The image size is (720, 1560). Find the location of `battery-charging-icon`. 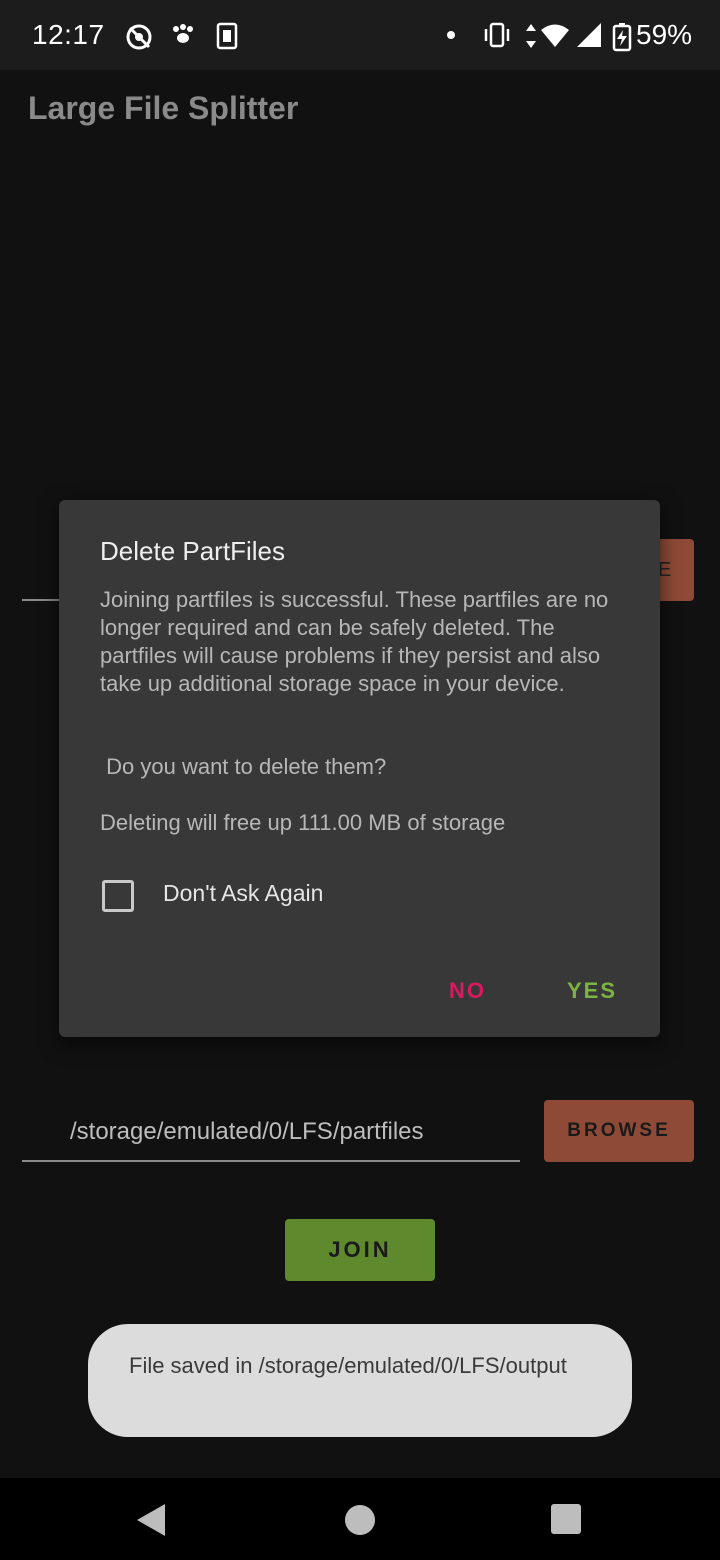

battery-charging-icon is located at coordinates (622, 37).